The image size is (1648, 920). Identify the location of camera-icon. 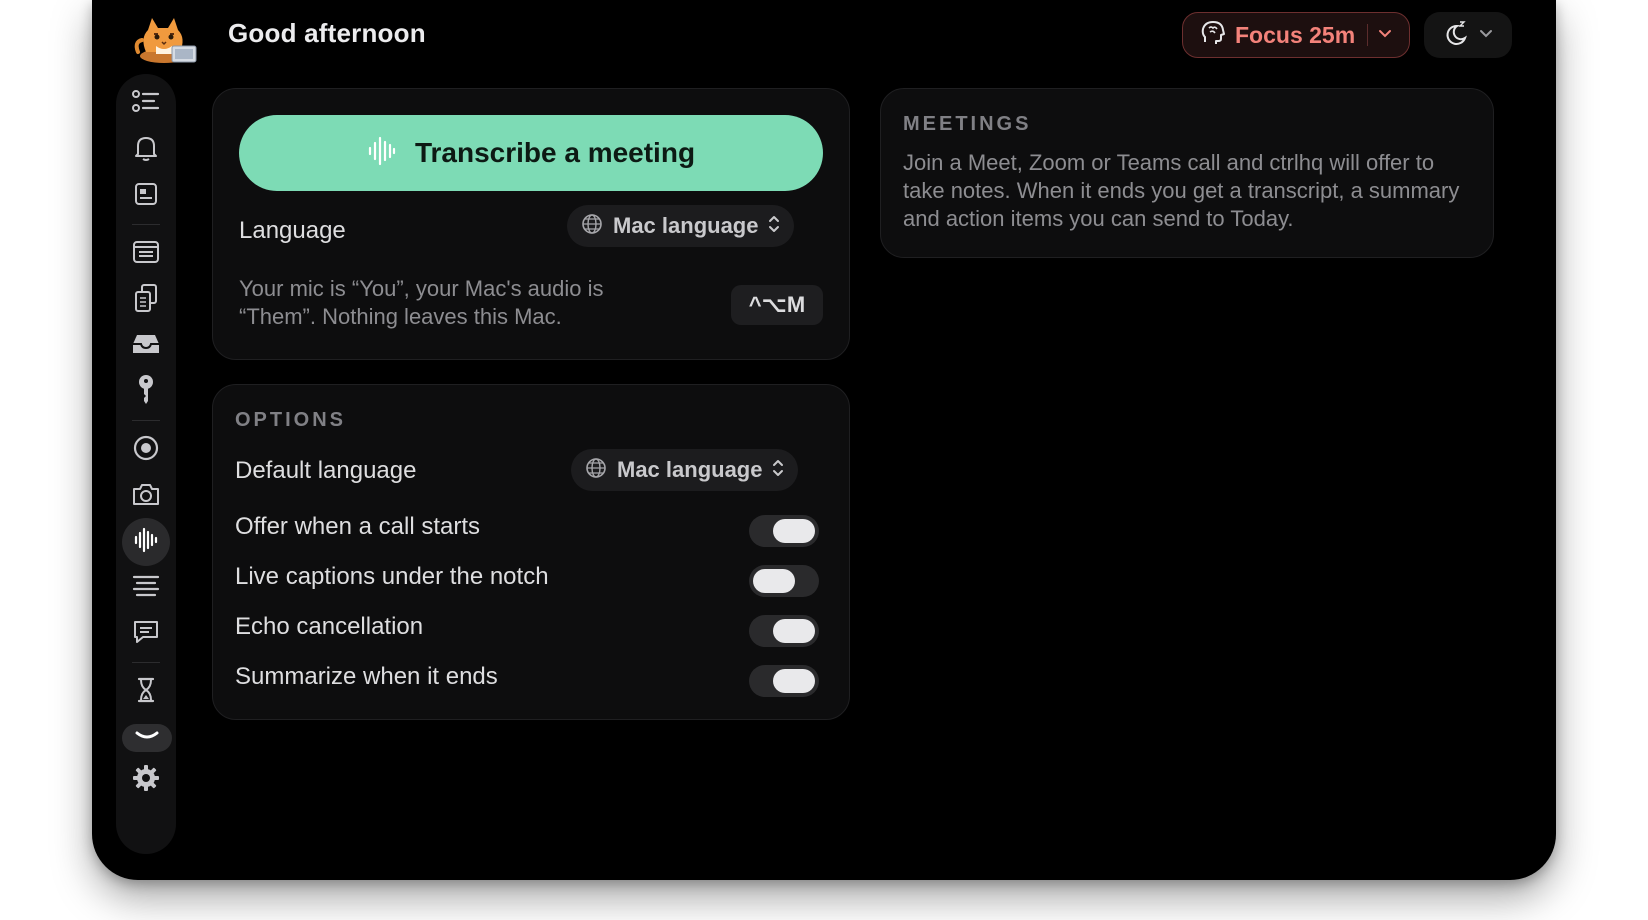
(146, 496).